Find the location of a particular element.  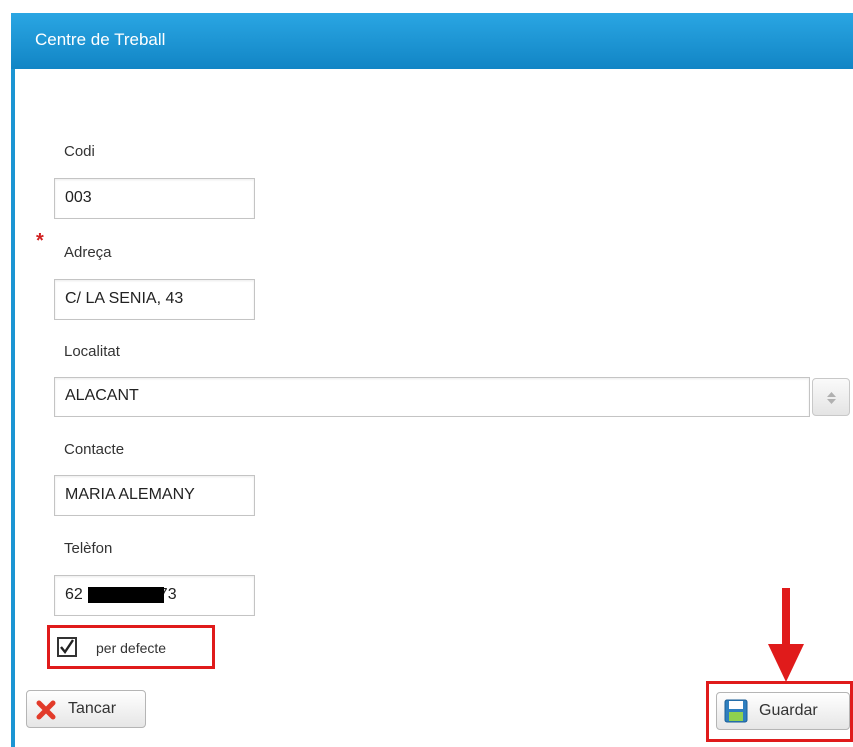

per-defecte-highlight: per defecte is located at coordinates (131, 647).